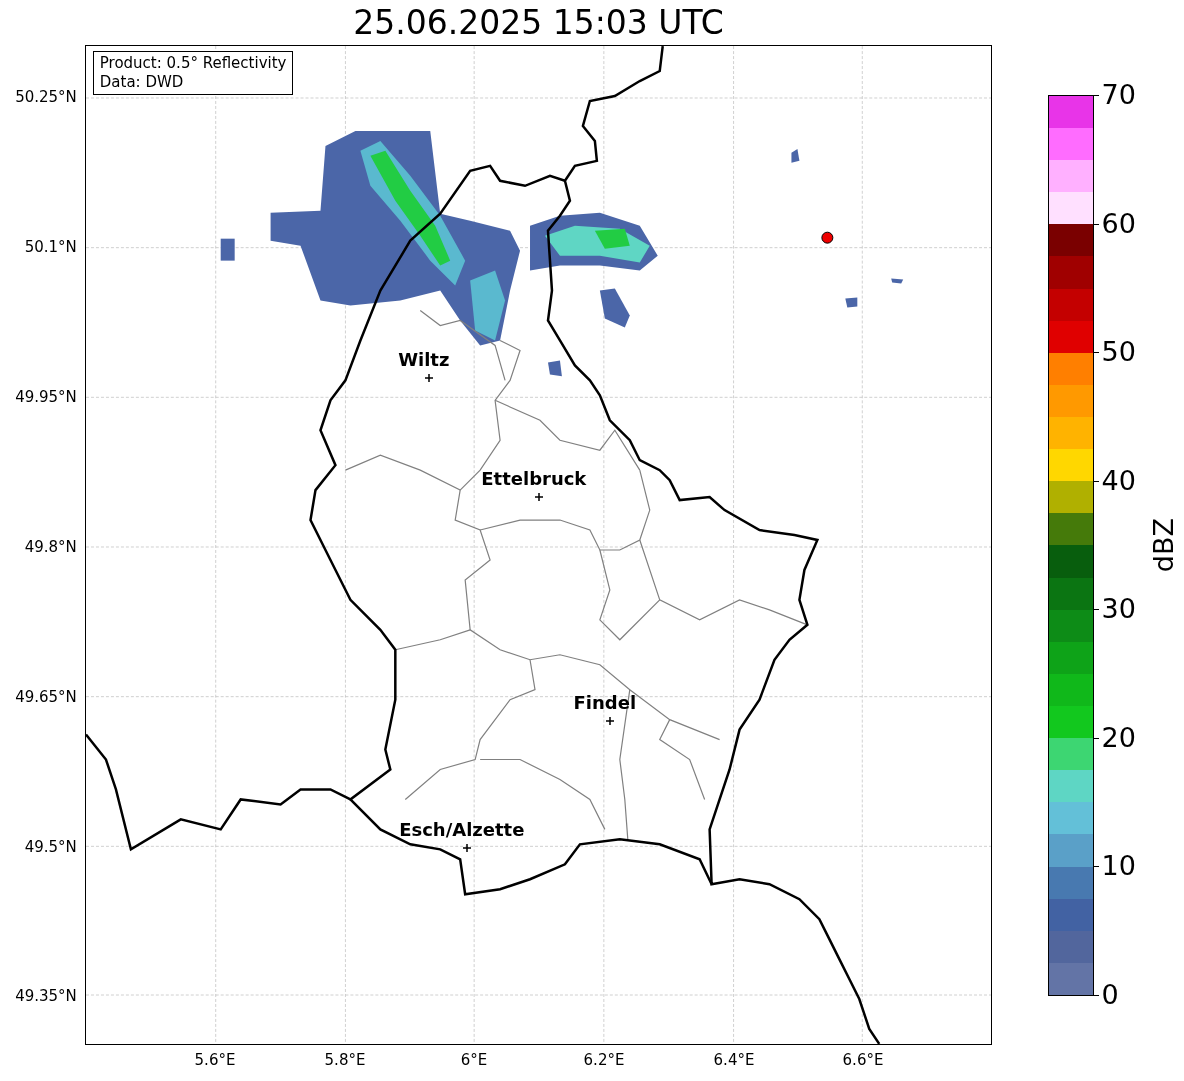 This screenshot has width=1184, height=1081. What do you see at coordinates (863, 1060) in the screenshot?
I see `longitude-label: 6.6°E` at bounding box center [863, 1060].